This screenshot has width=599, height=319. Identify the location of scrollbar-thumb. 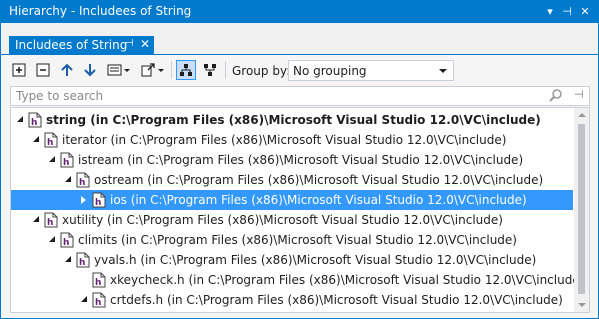
(581, 209).